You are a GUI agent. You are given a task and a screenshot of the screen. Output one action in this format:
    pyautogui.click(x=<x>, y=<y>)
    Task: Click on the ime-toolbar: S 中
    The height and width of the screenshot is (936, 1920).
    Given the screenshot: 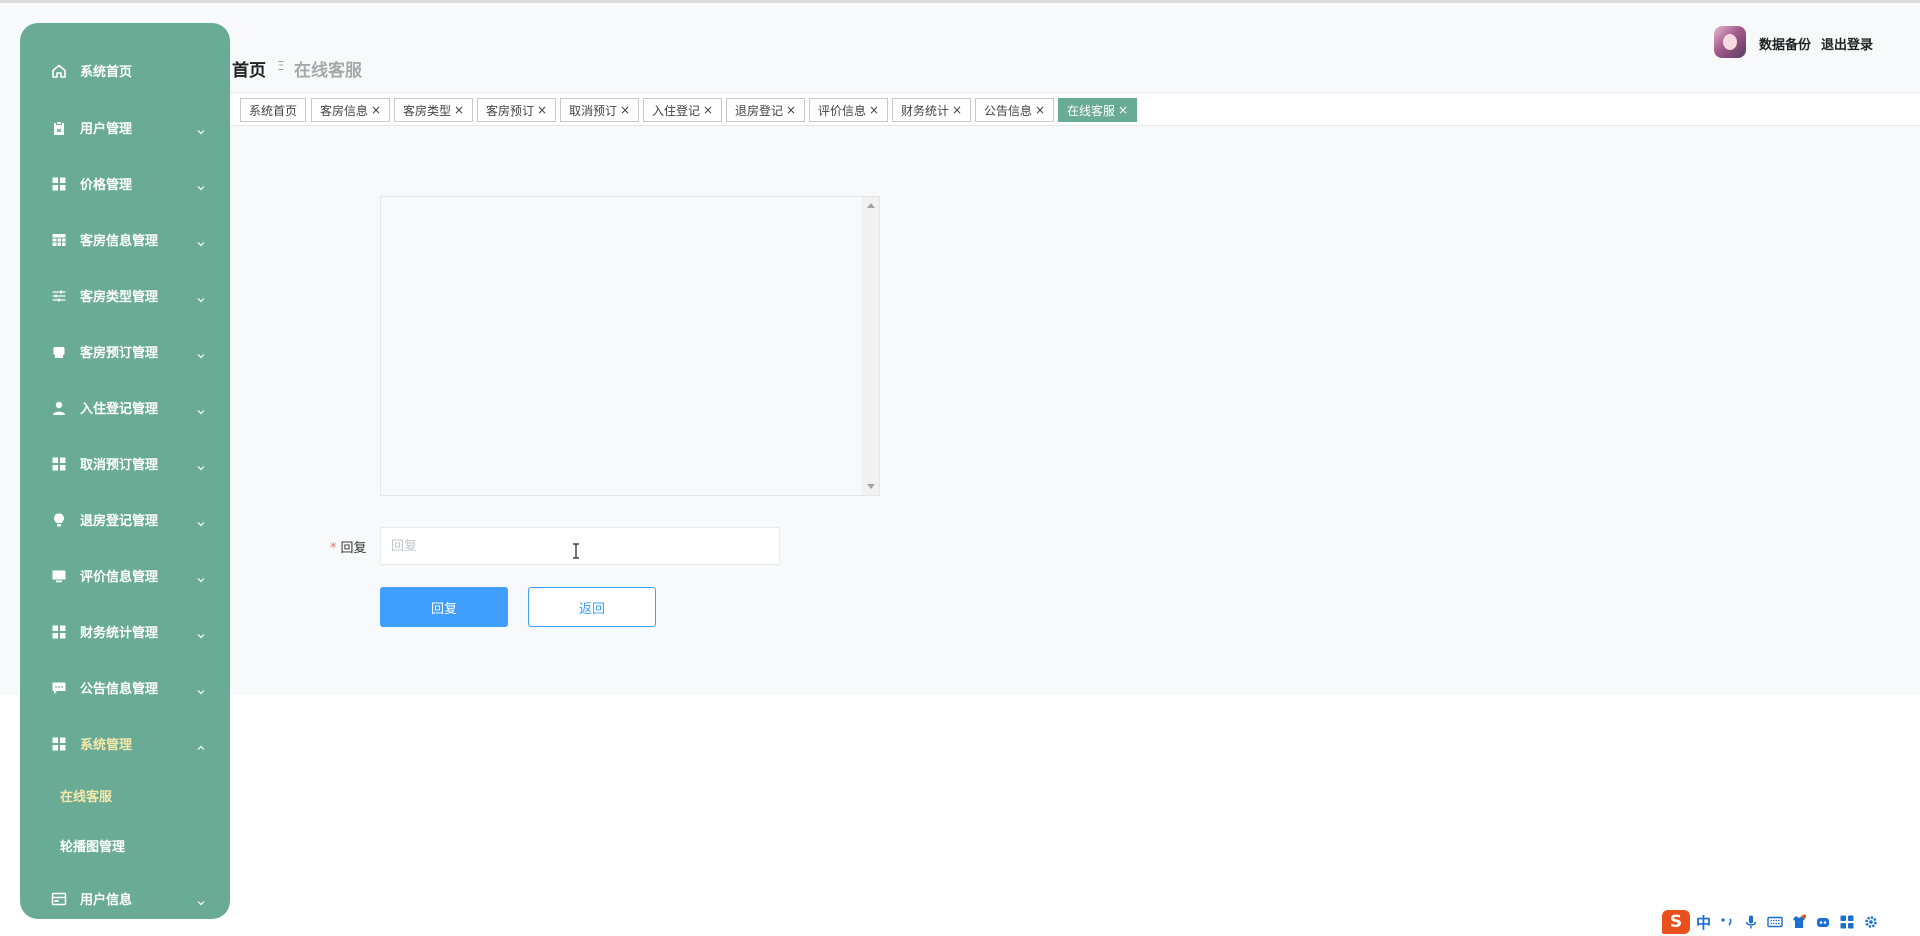 What is the action you would take?
    pyautogui.click(x=1770, y=922)
    